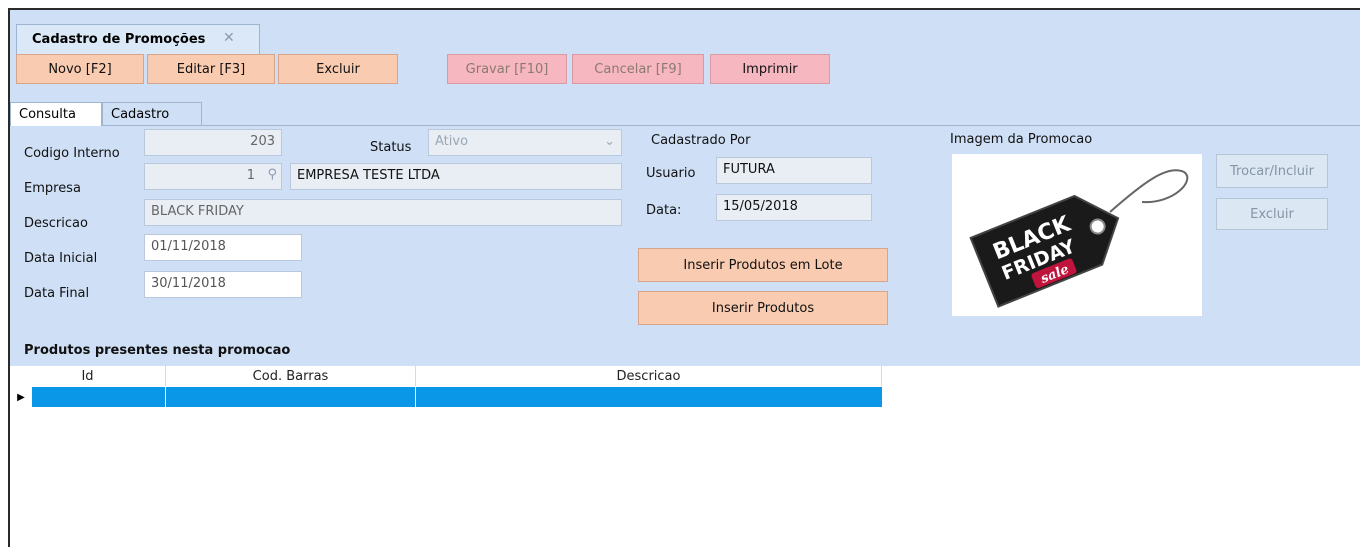 The image size is (1360, 549). What do you see at coordinates (250, 175) in the screenshot?
I see `empresa-code: 1` at bounding box center [250, 175].